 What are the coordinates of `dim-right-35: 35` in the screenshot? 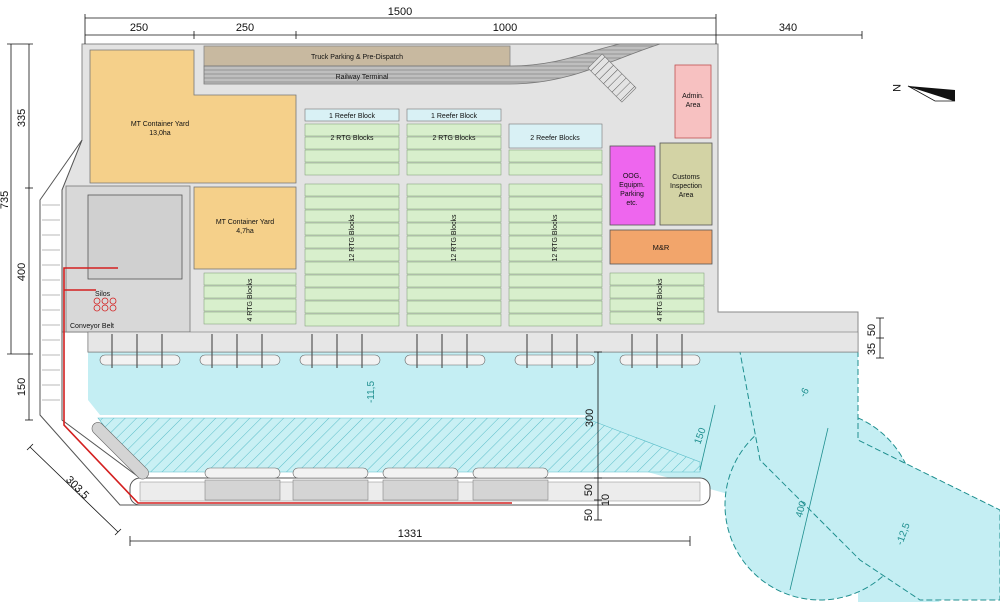 It's located at (872, 349).